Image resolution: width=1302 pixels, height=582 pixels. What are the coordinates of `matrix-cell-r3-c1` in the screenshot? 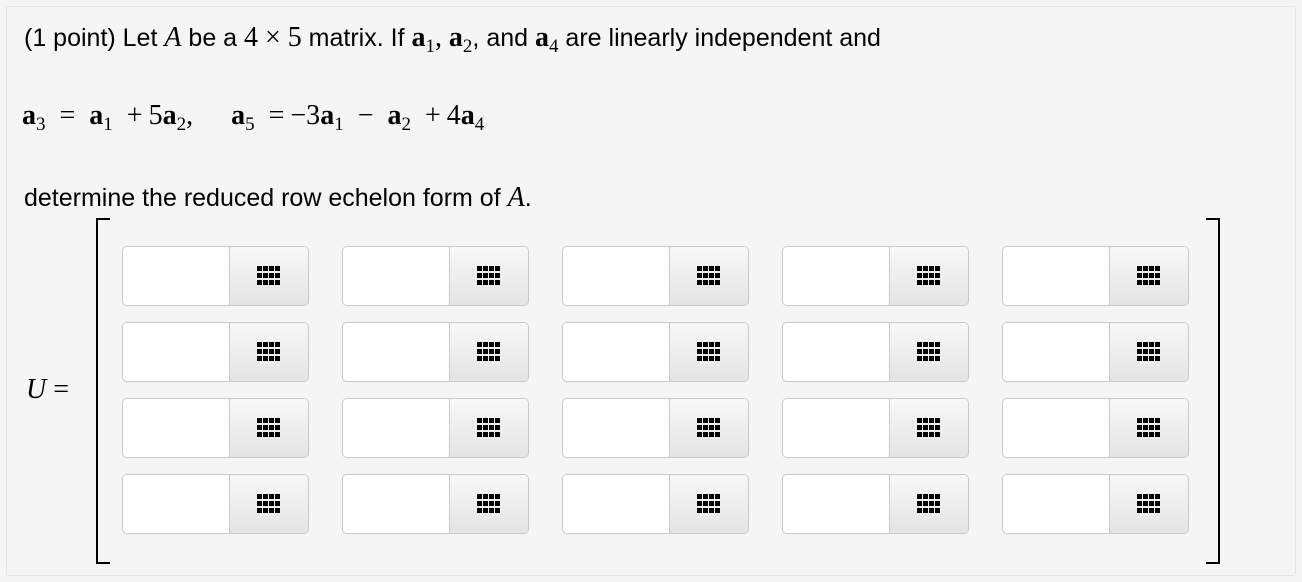 It's located at (215, 428).